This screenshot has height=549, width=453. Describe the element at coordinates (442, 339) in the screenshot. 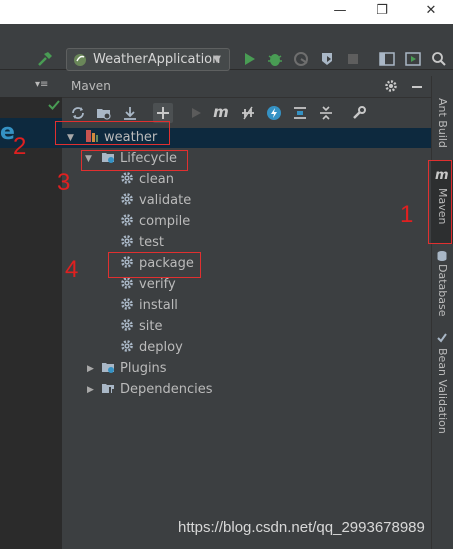

I see `bean-icon` at that location.